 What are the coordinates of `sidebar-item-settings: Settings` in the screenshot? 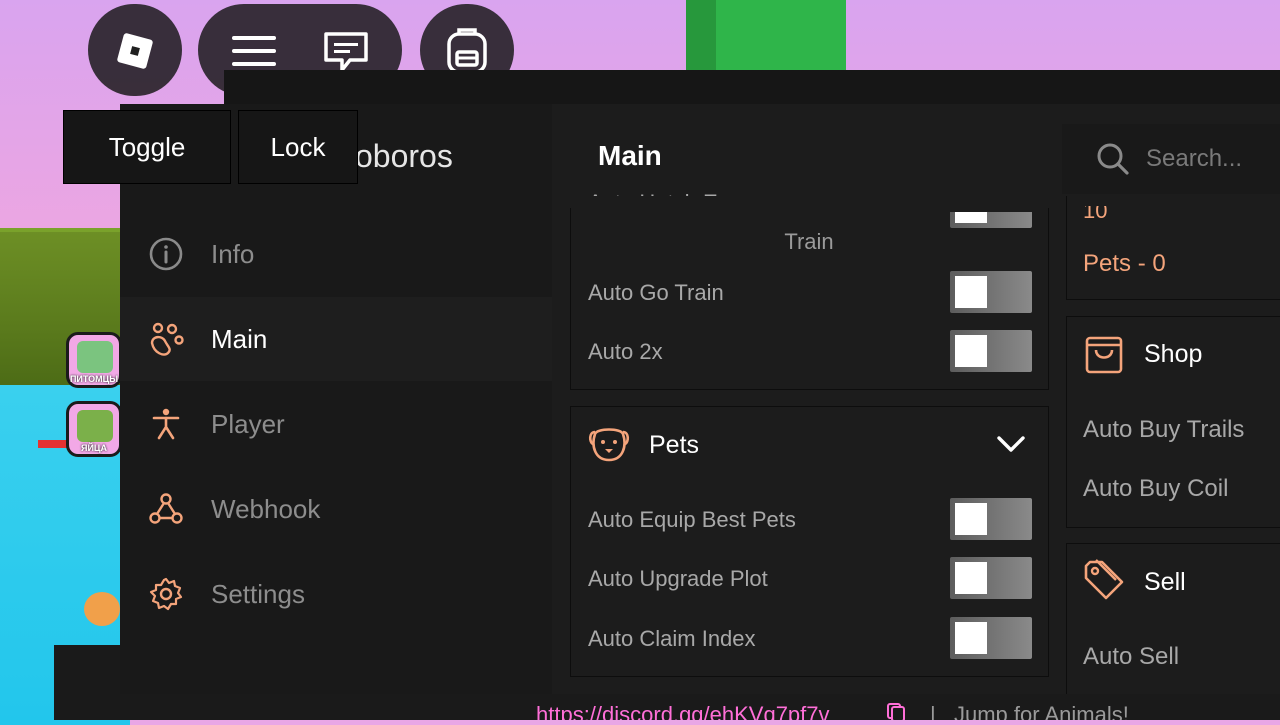 It's located at (336, 594).